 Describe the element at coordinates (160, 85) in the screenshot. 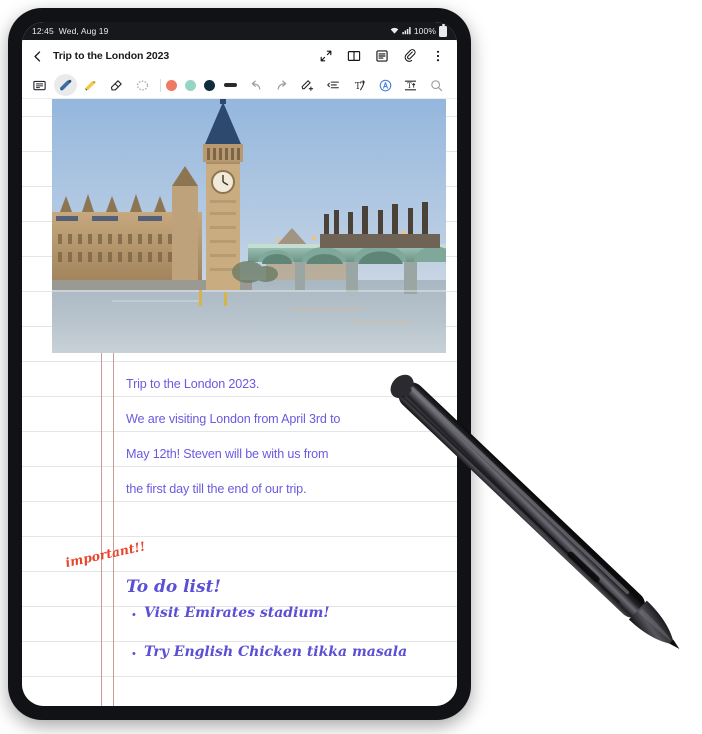

I see `toolbar-divider` at that location.